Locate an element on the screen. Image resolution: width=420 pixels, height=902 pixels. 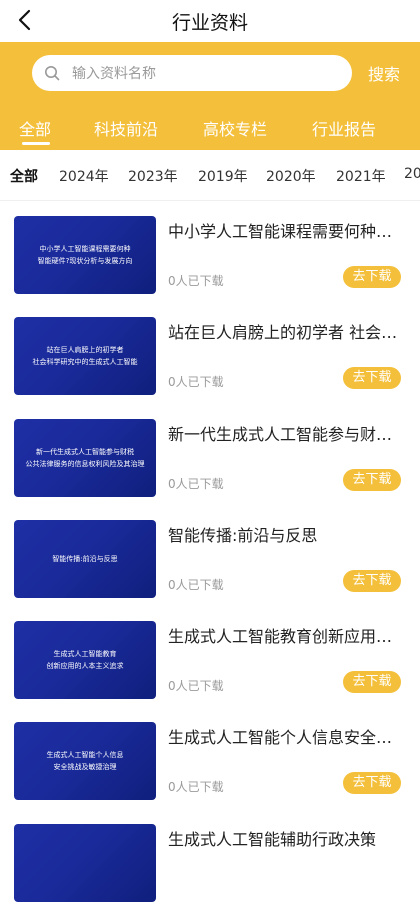
thumbnail-line: 公共法律服务的信息权利风险及其治理 is located at coordinates (85, 464).